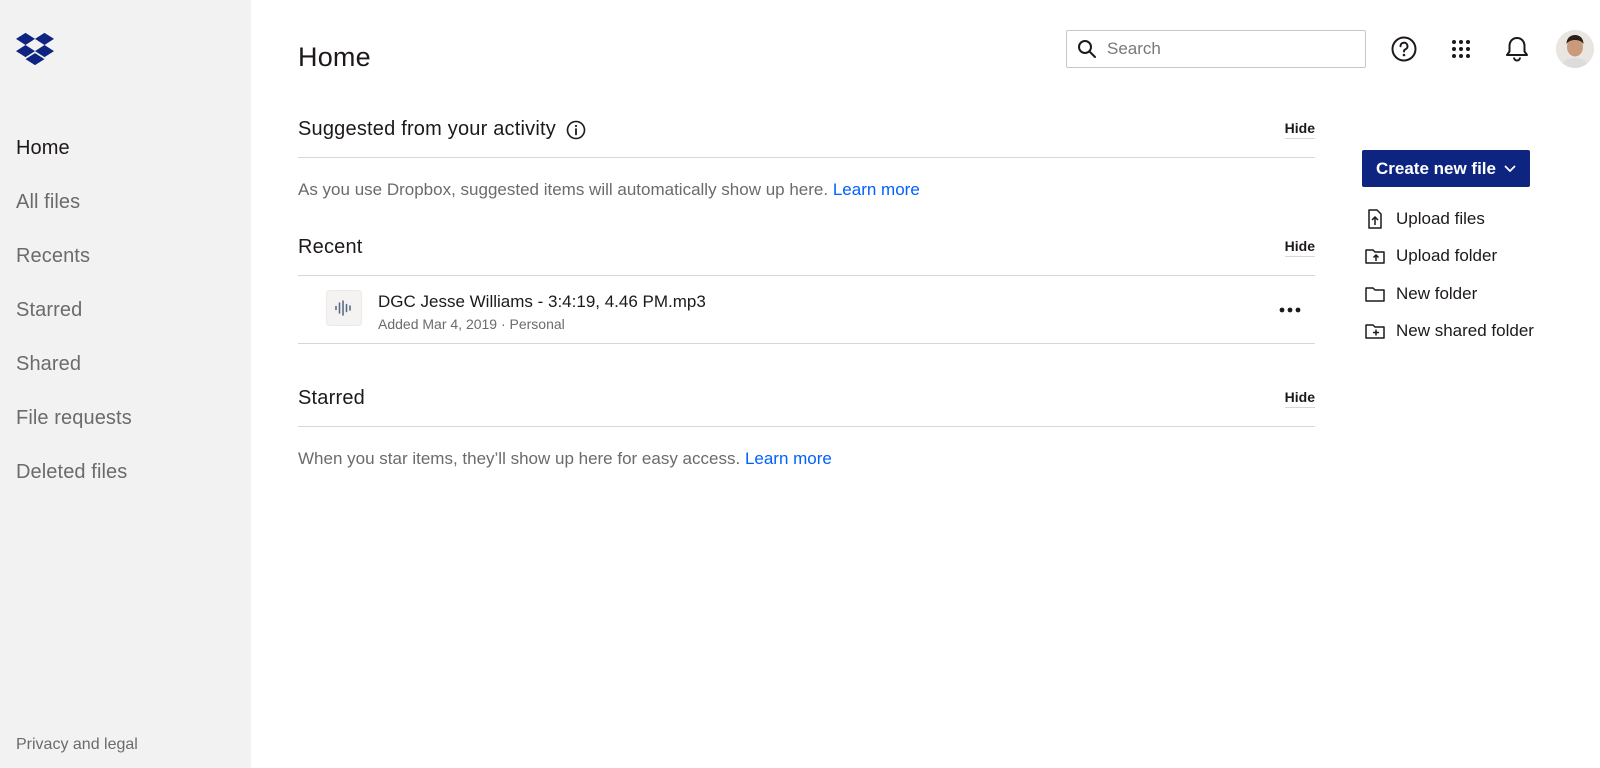 This screenshot has width=1600, height=768. What do you see at coordinates (806, 248) in the screenshot?
I see `recent-section-header: Recent Hide` at bounding box center [806, 248].